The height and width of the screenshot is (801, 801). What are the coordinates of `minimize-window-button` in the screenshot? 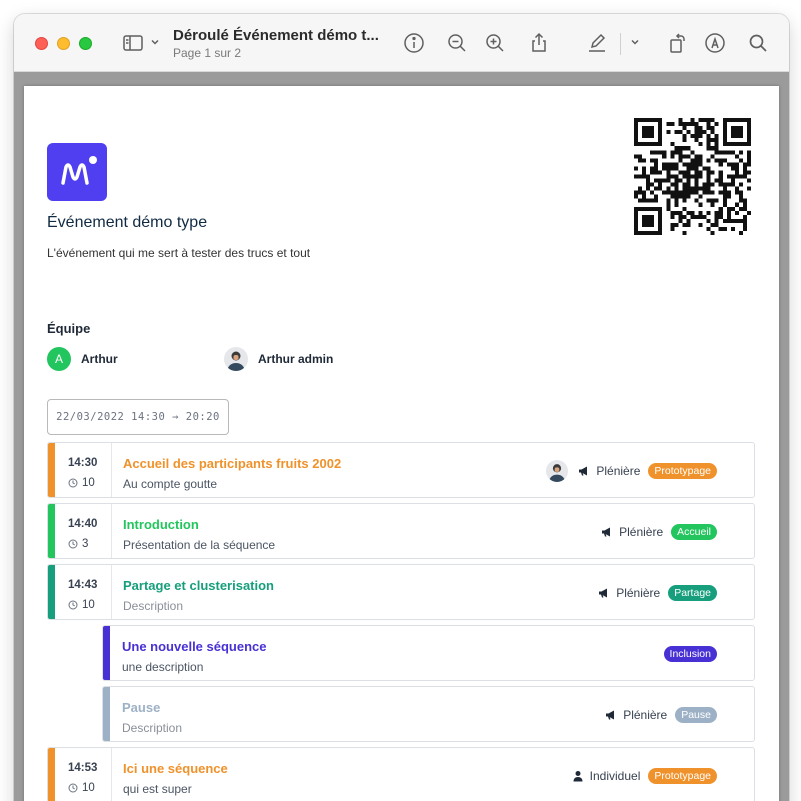 It's located at (63, 43).